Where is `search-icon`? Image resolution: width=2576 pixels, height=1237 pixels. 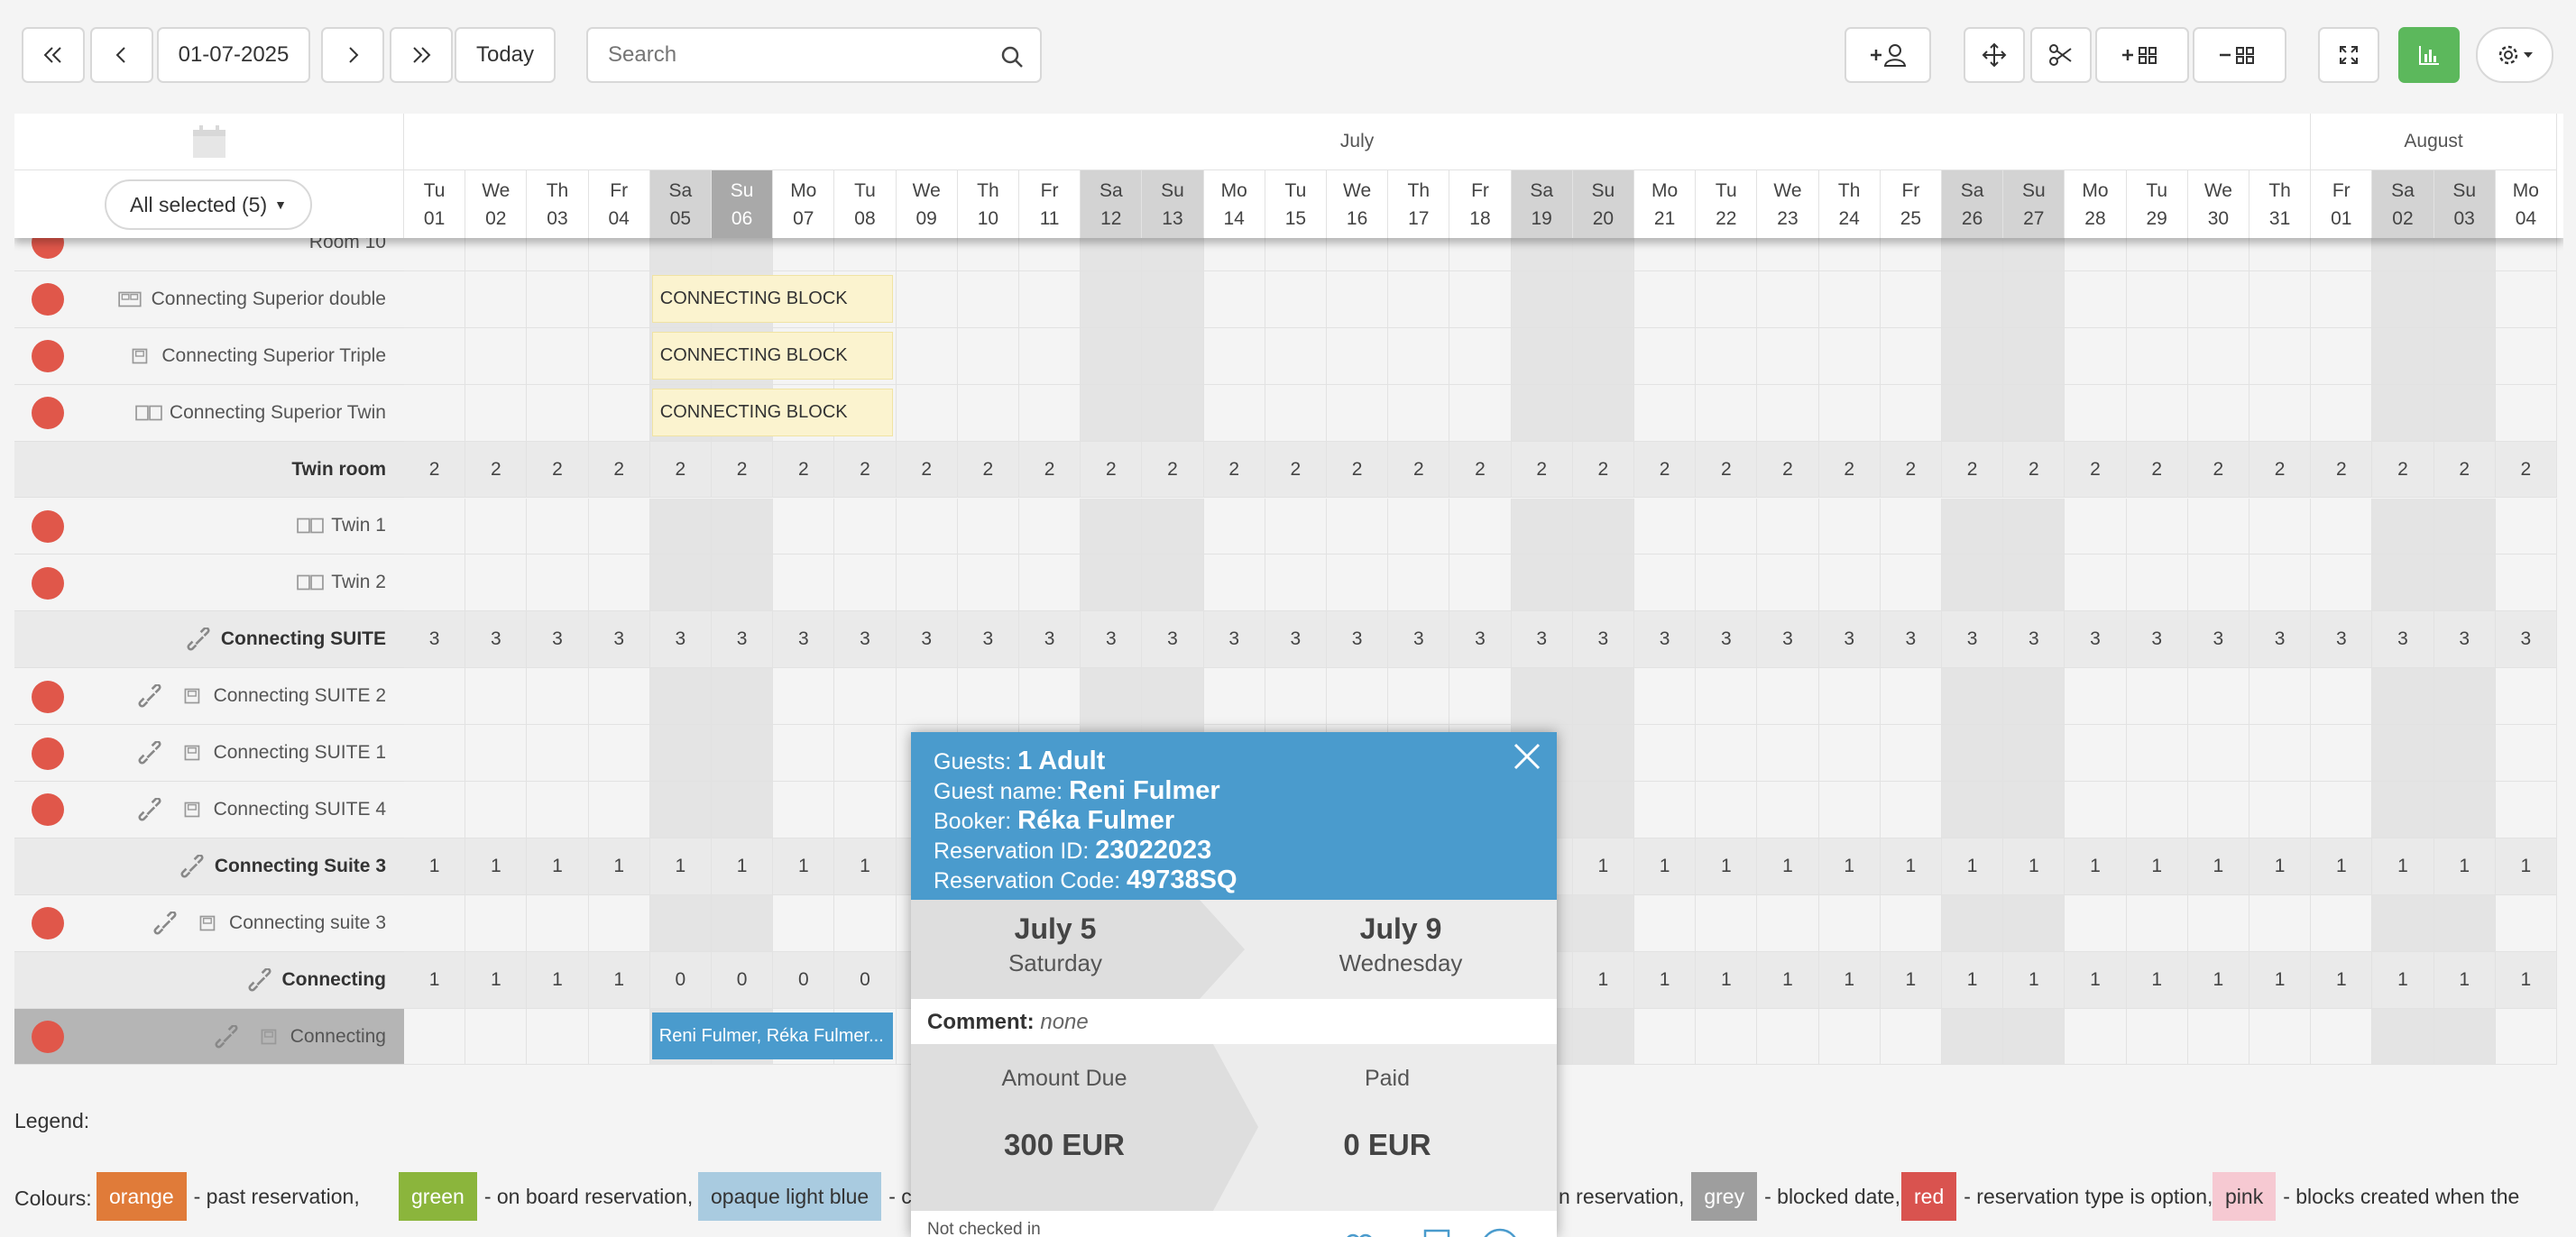 search-icon is located at coordinates (1012, 56).